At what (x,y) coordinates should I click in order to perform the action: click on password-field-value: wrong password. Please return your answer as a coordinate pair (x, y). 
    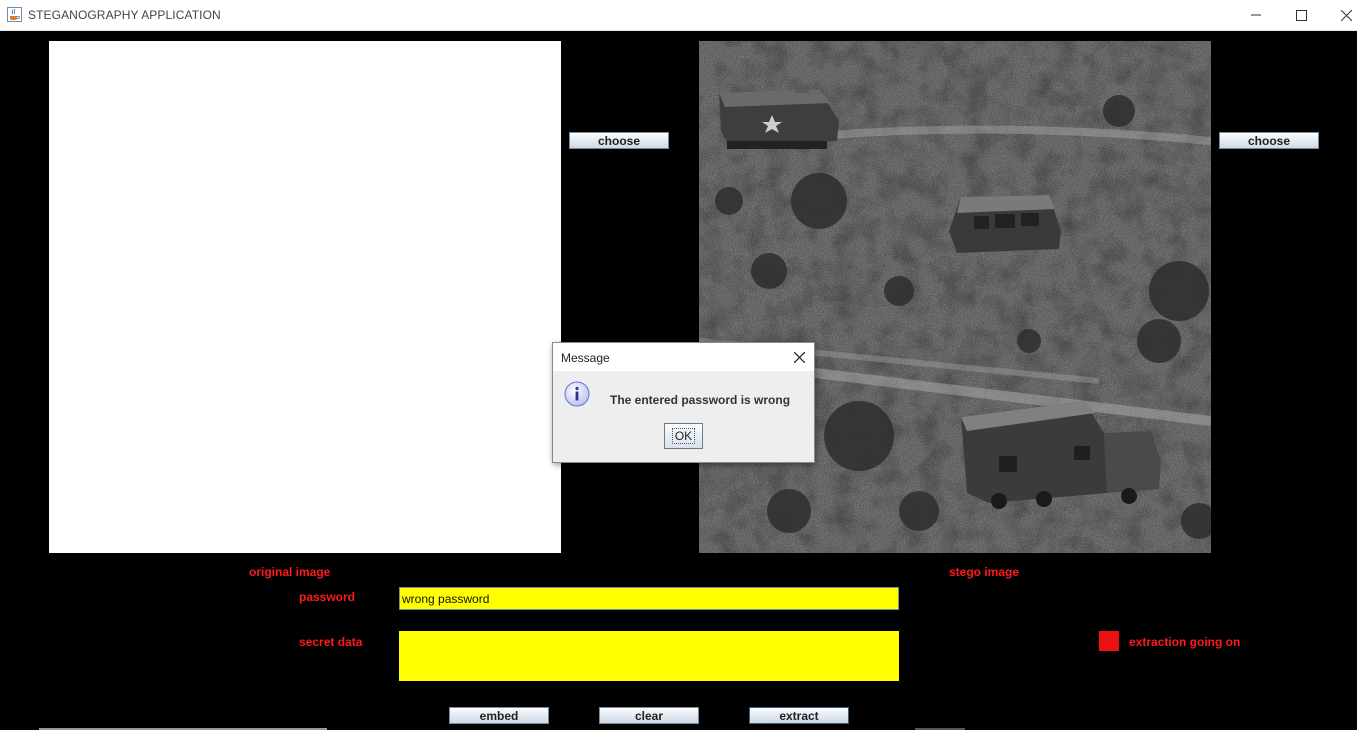
    Looking at the image, I should click on (446, 599).